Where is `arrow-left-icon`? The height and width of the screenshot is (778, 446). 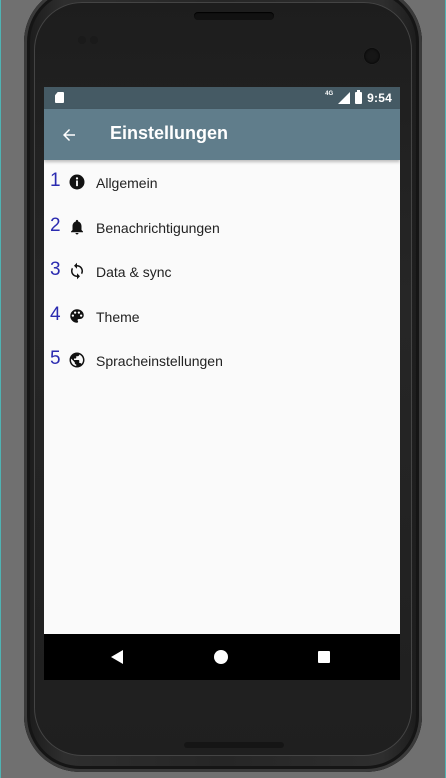
arrow-left-icon is located at coordinates (69, 135).